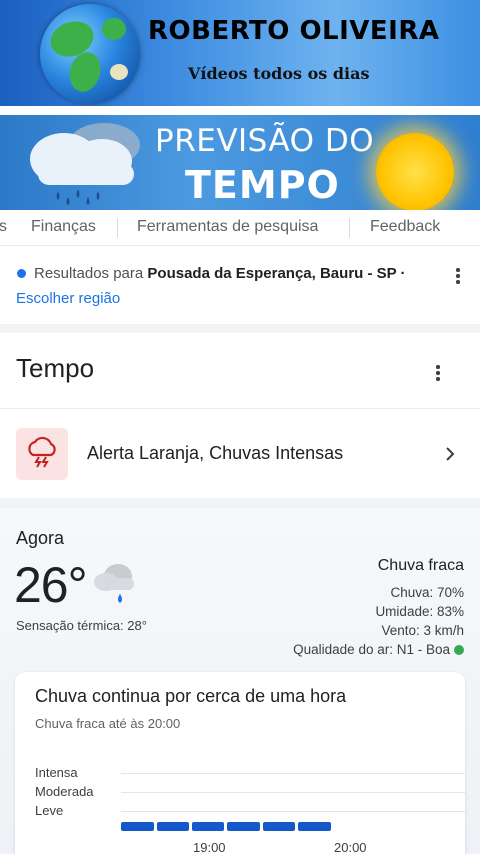  Describe the element at coordinates (371, 649) in the screenshot. I see `air-quality-text: Qualidade do ar: N1 - Boa` at that location.